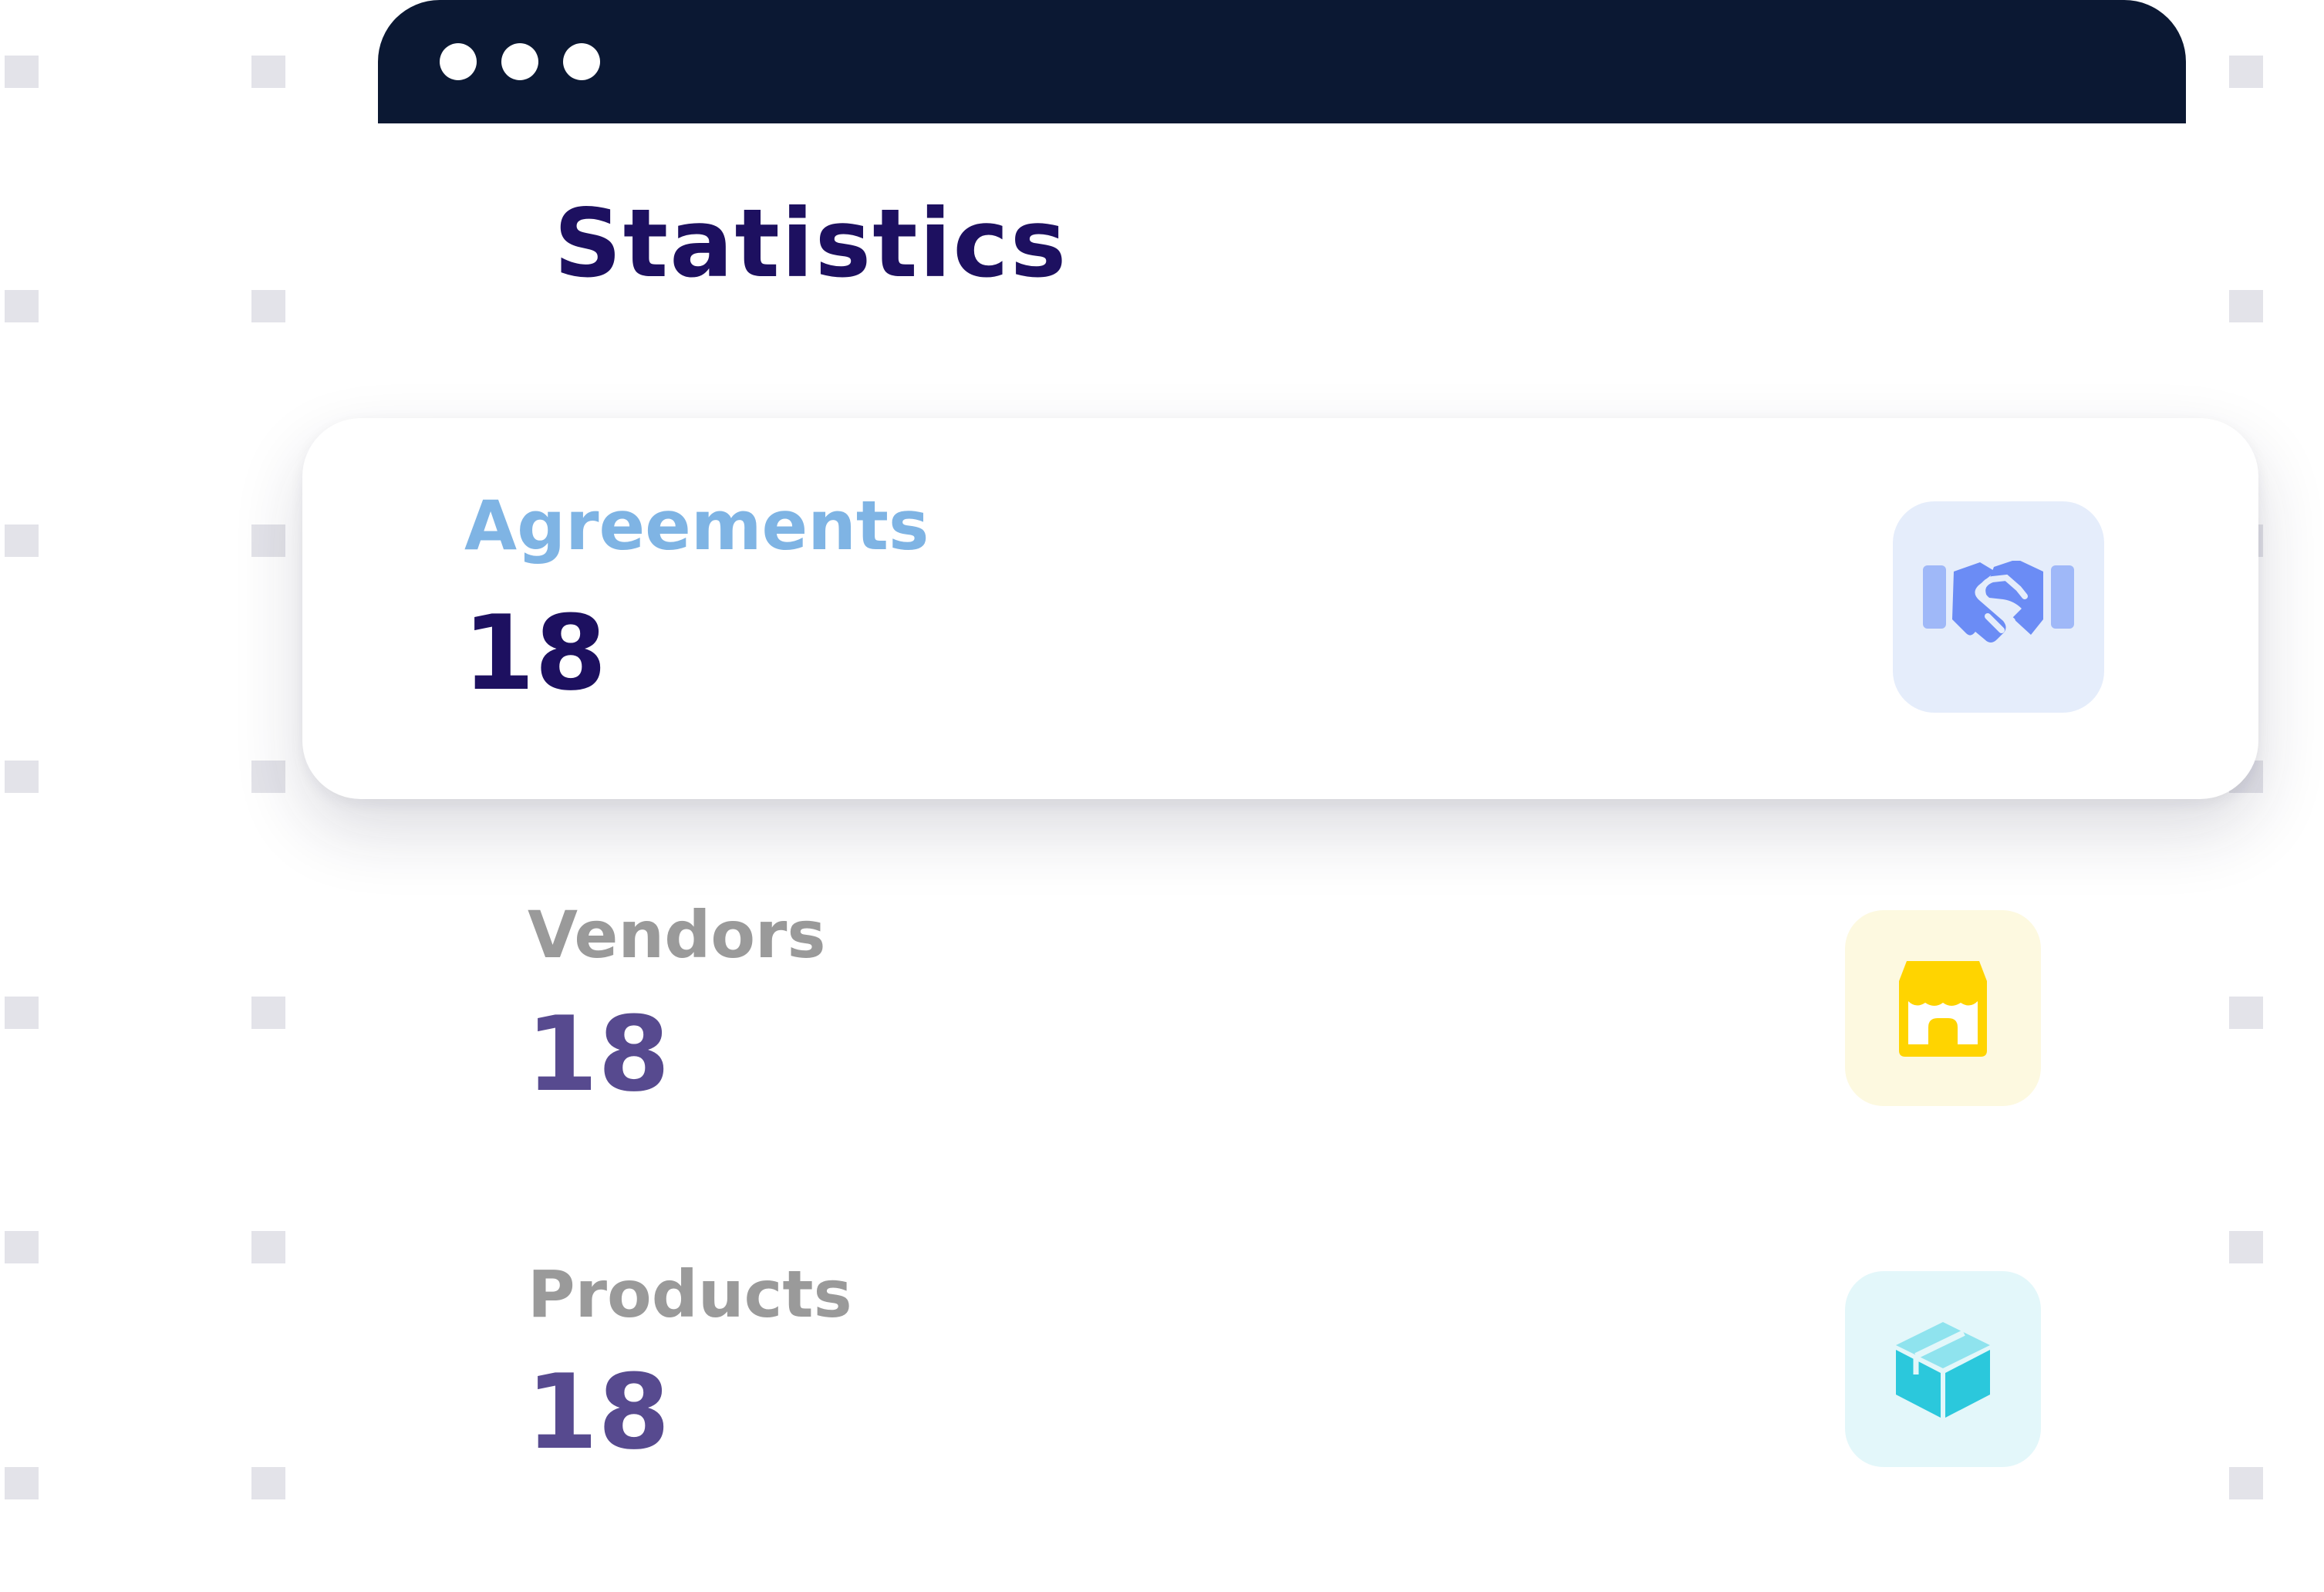  I want to click on store-icon, so click(1943, 1009).